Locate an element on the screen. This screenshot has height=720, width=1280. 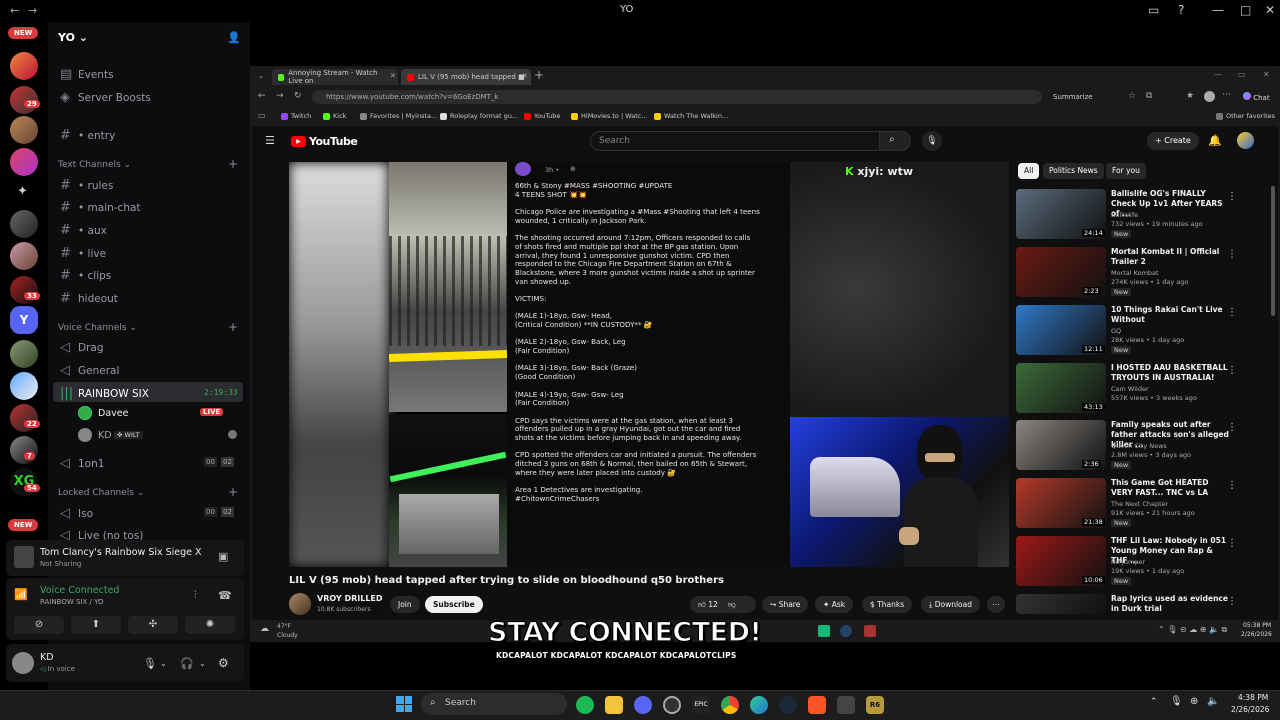
forward-arrow-icon: → is located at coordinates (32, 10).